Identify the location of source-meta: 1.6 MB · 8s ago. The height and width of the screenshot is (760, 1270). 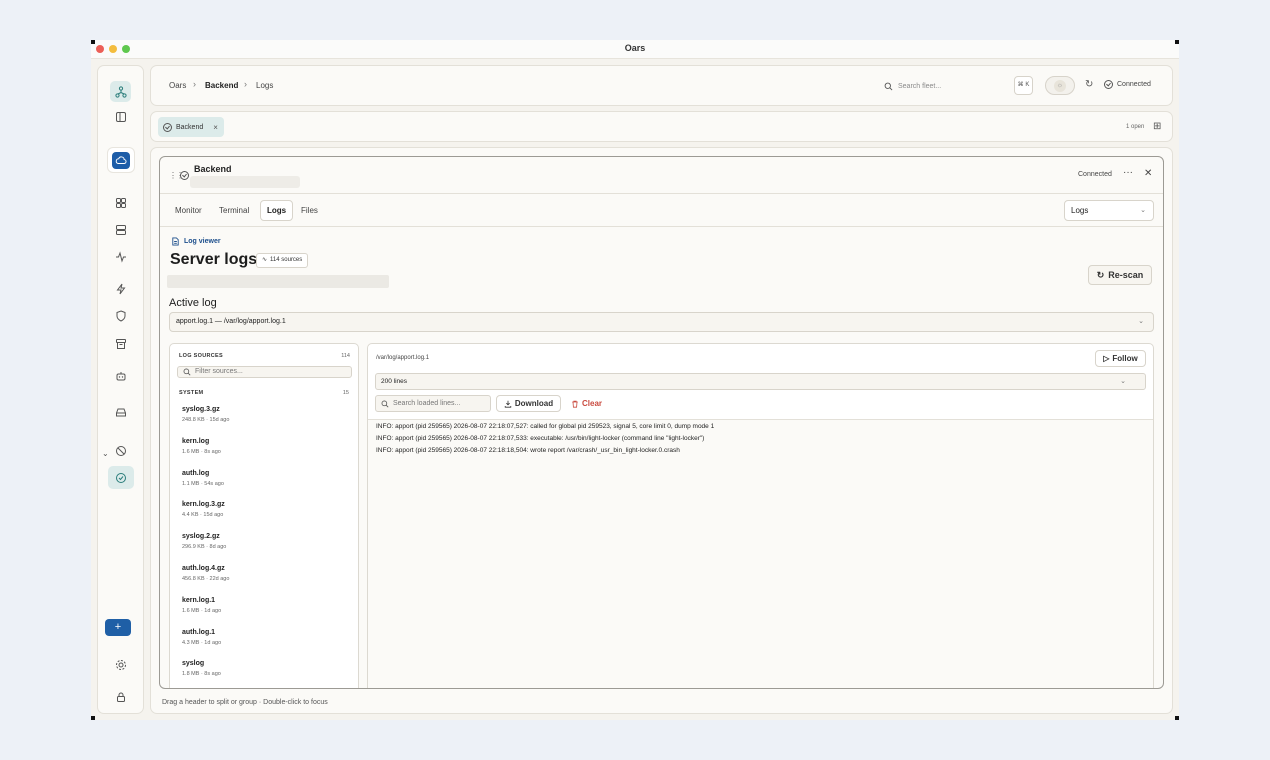
(201, 452).